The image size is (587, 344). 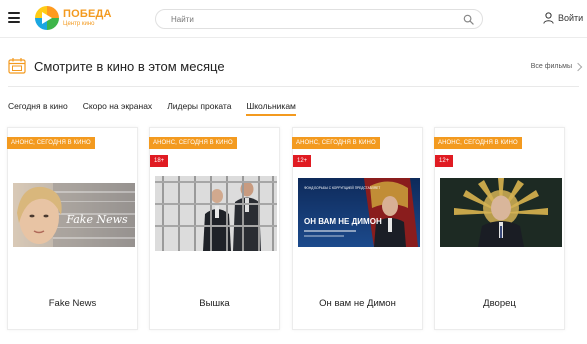 I want to click on user-icon, so click(x=548, y=18).